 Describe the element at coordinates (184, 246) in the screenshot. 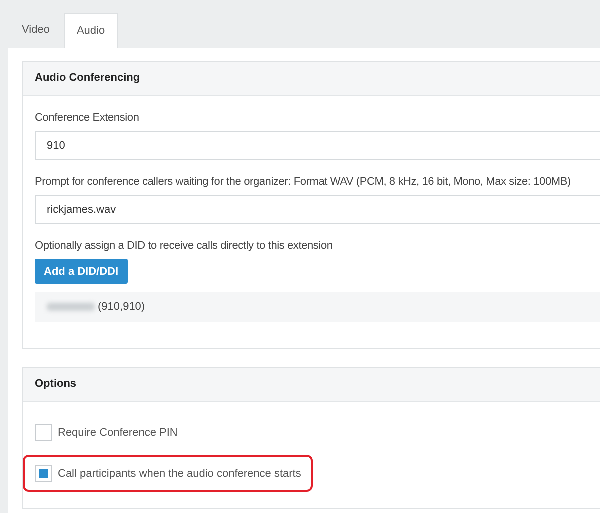

I see `hint-text: Optionally assign a DID to receive calls directly to this extension` at that location.